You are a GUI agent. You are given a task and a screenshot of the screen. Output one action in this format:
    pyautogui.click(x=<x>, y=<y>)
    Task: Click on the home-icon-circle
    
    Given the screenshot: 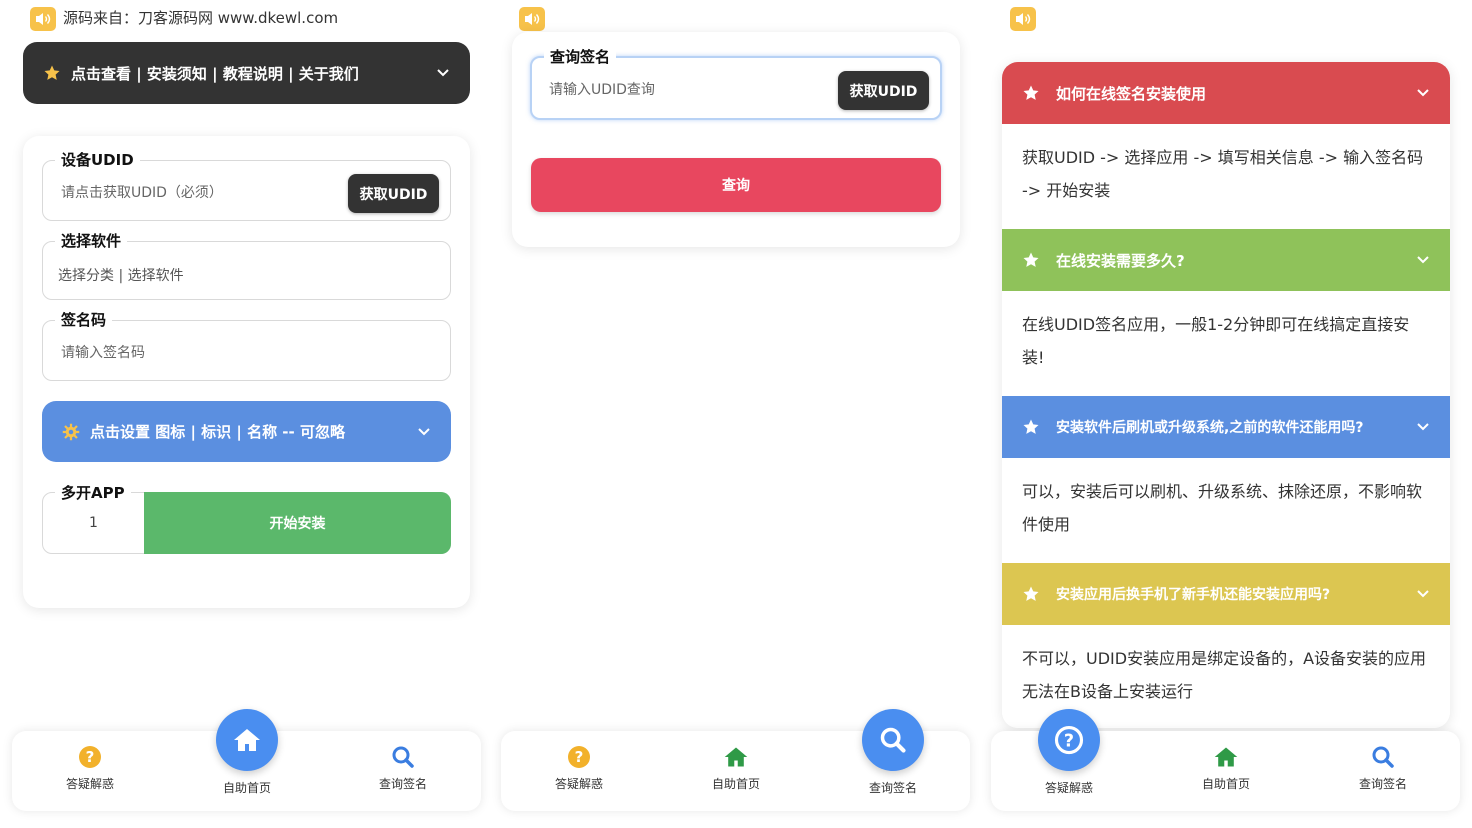 What is the action you would take?
    pyautogui.click(x=247, y=740)
    